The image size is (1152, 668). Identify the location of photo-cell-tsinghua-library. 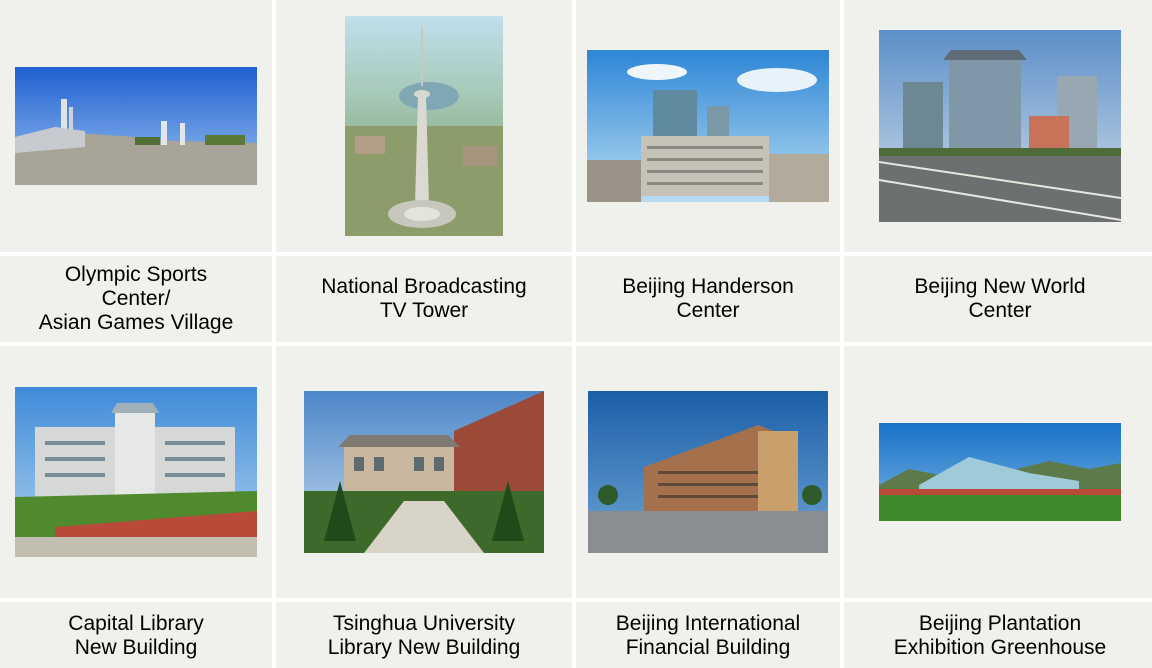
(424, 472).